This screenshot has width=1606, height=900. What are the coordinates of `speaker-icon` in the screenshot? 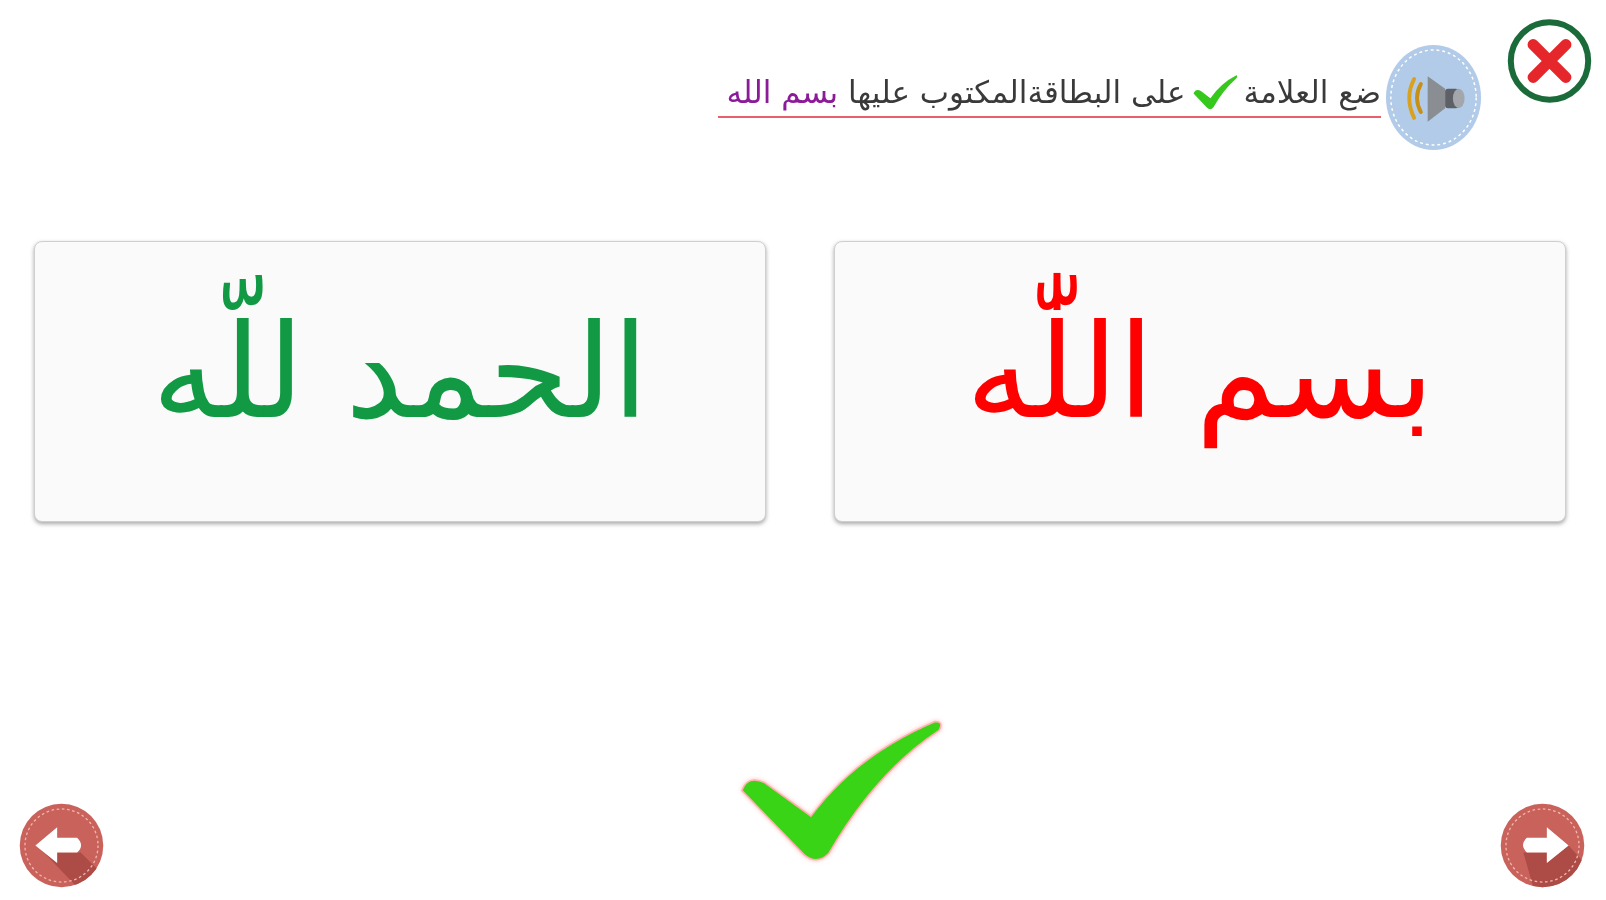 It's located at (1433, 97).